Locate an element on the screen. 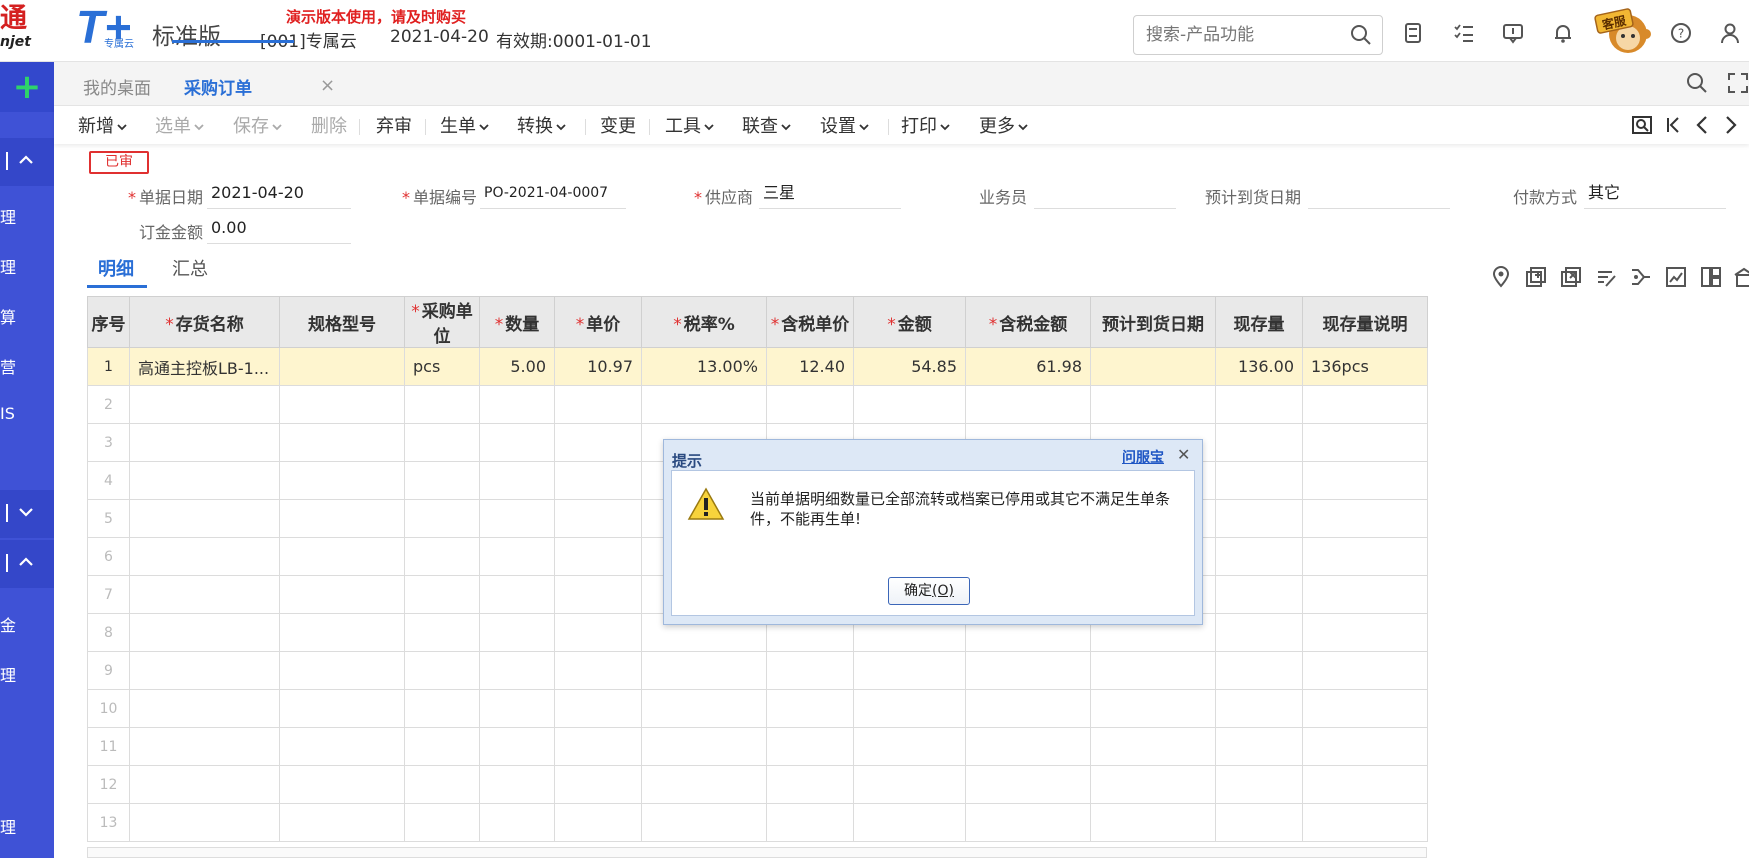 This screenshot has height=858, width=1749. col-header-quantity: * 数量 is located at coordinates (517, 322).